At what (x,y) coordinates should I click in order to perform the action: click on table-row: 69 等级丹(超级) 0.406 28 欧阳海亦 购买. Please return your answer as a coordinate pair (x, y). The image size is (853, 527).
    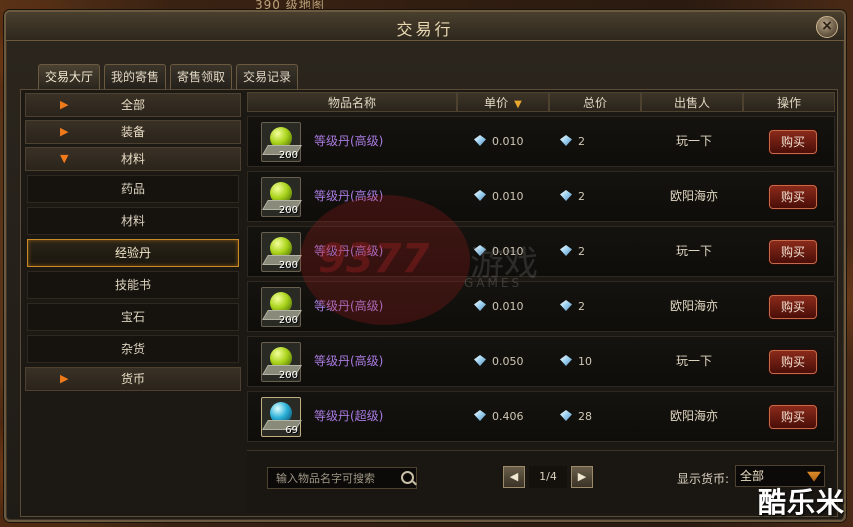
    Looking at the image, I should click on (541, 416).